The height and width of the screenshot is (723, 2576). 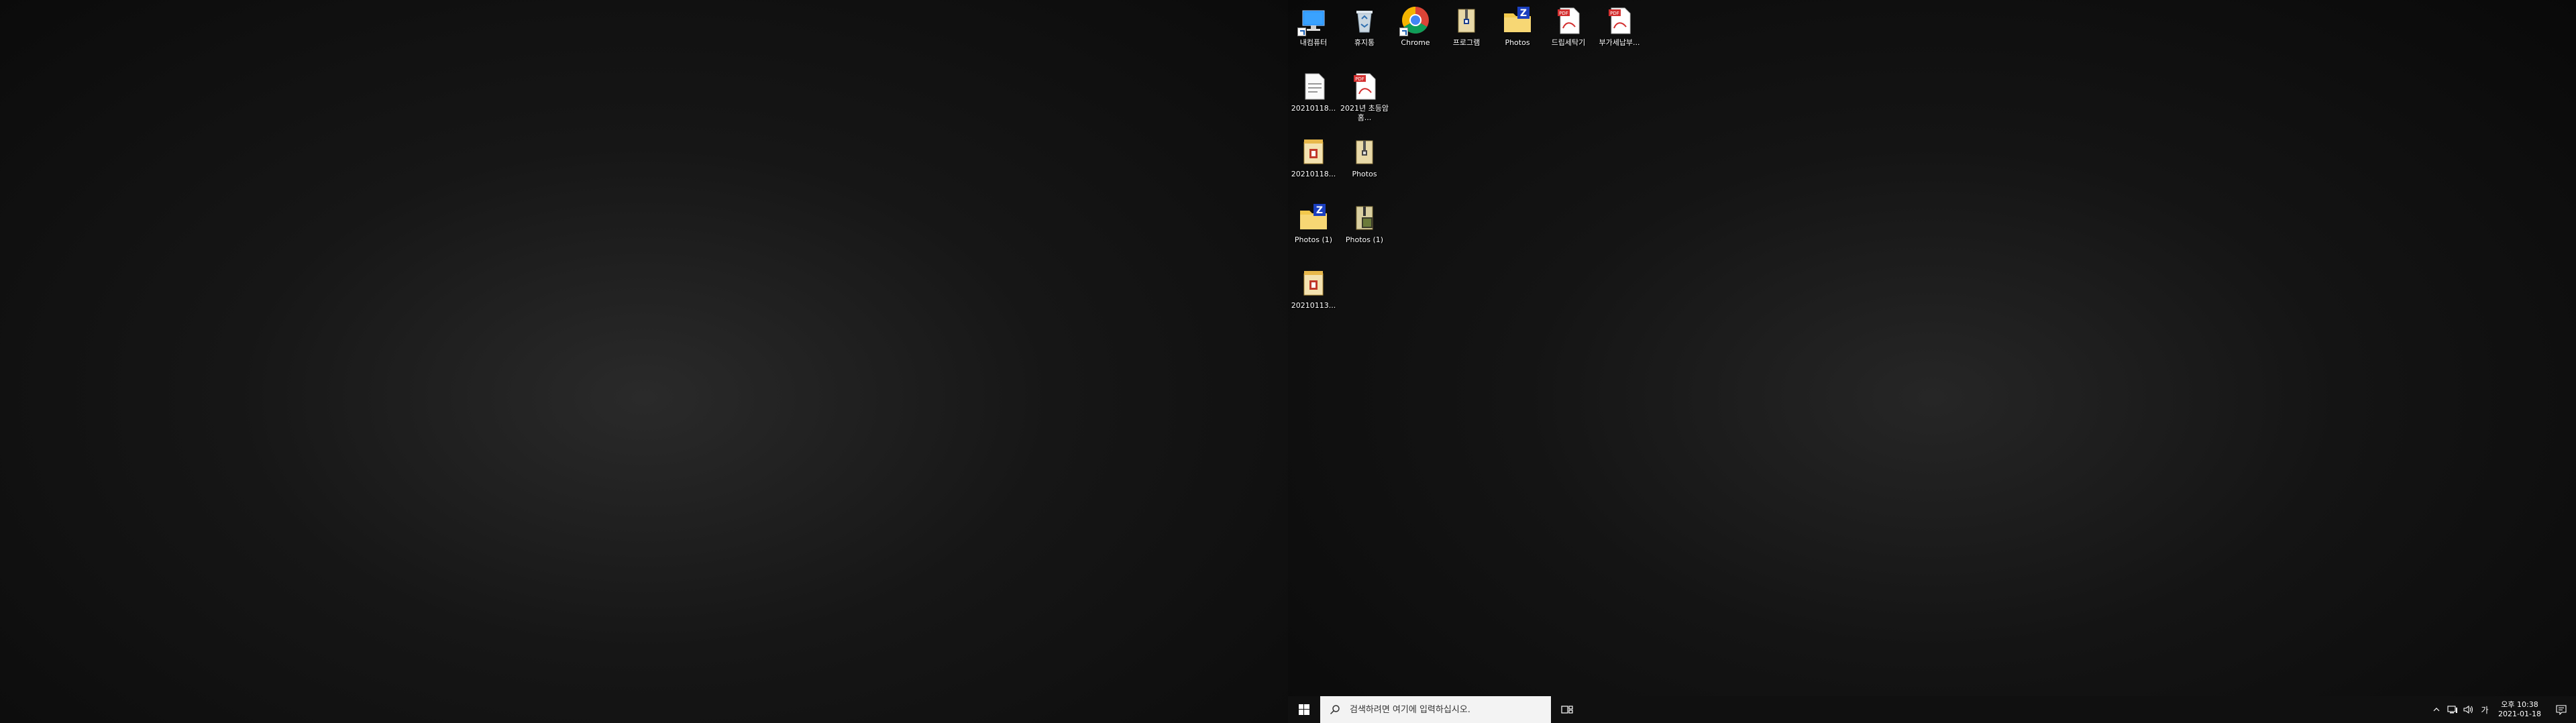 I want to click on recycle-bin-icon, so click(x=1364, y=20).